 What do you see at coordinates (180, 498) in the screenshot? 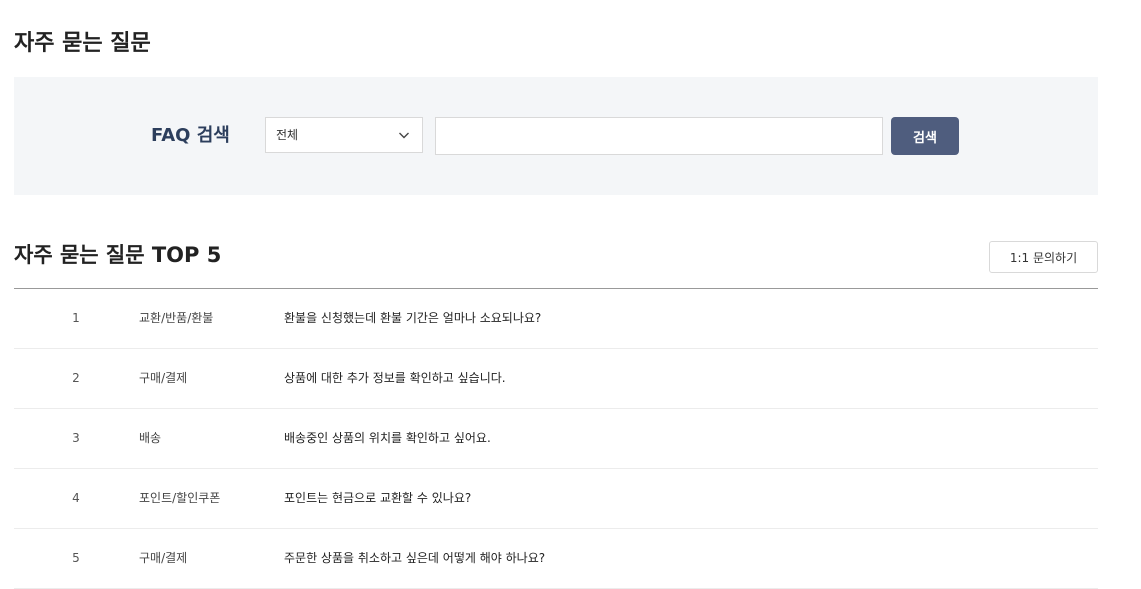
I see `faq-item-category: 포인트/할인쿠폰` at bounding box center [180, 498].